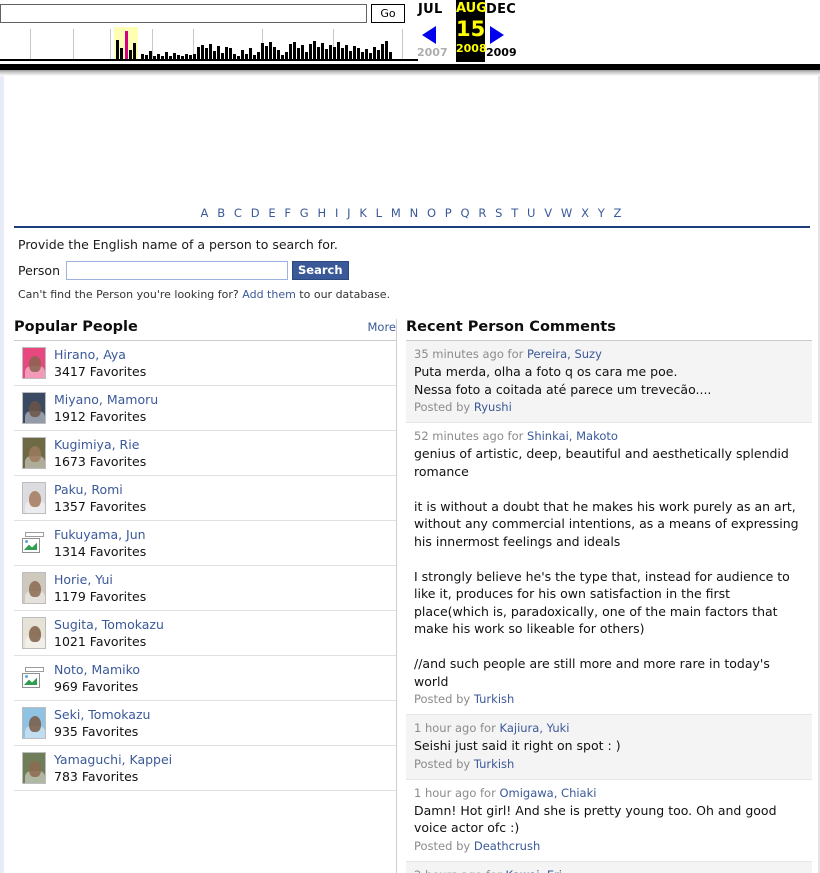  What do you see at coordinates (109, 625) in the screenshot?
I see `person-name-link: Sugita, Tomokazu` at bounding box center [109, 625].